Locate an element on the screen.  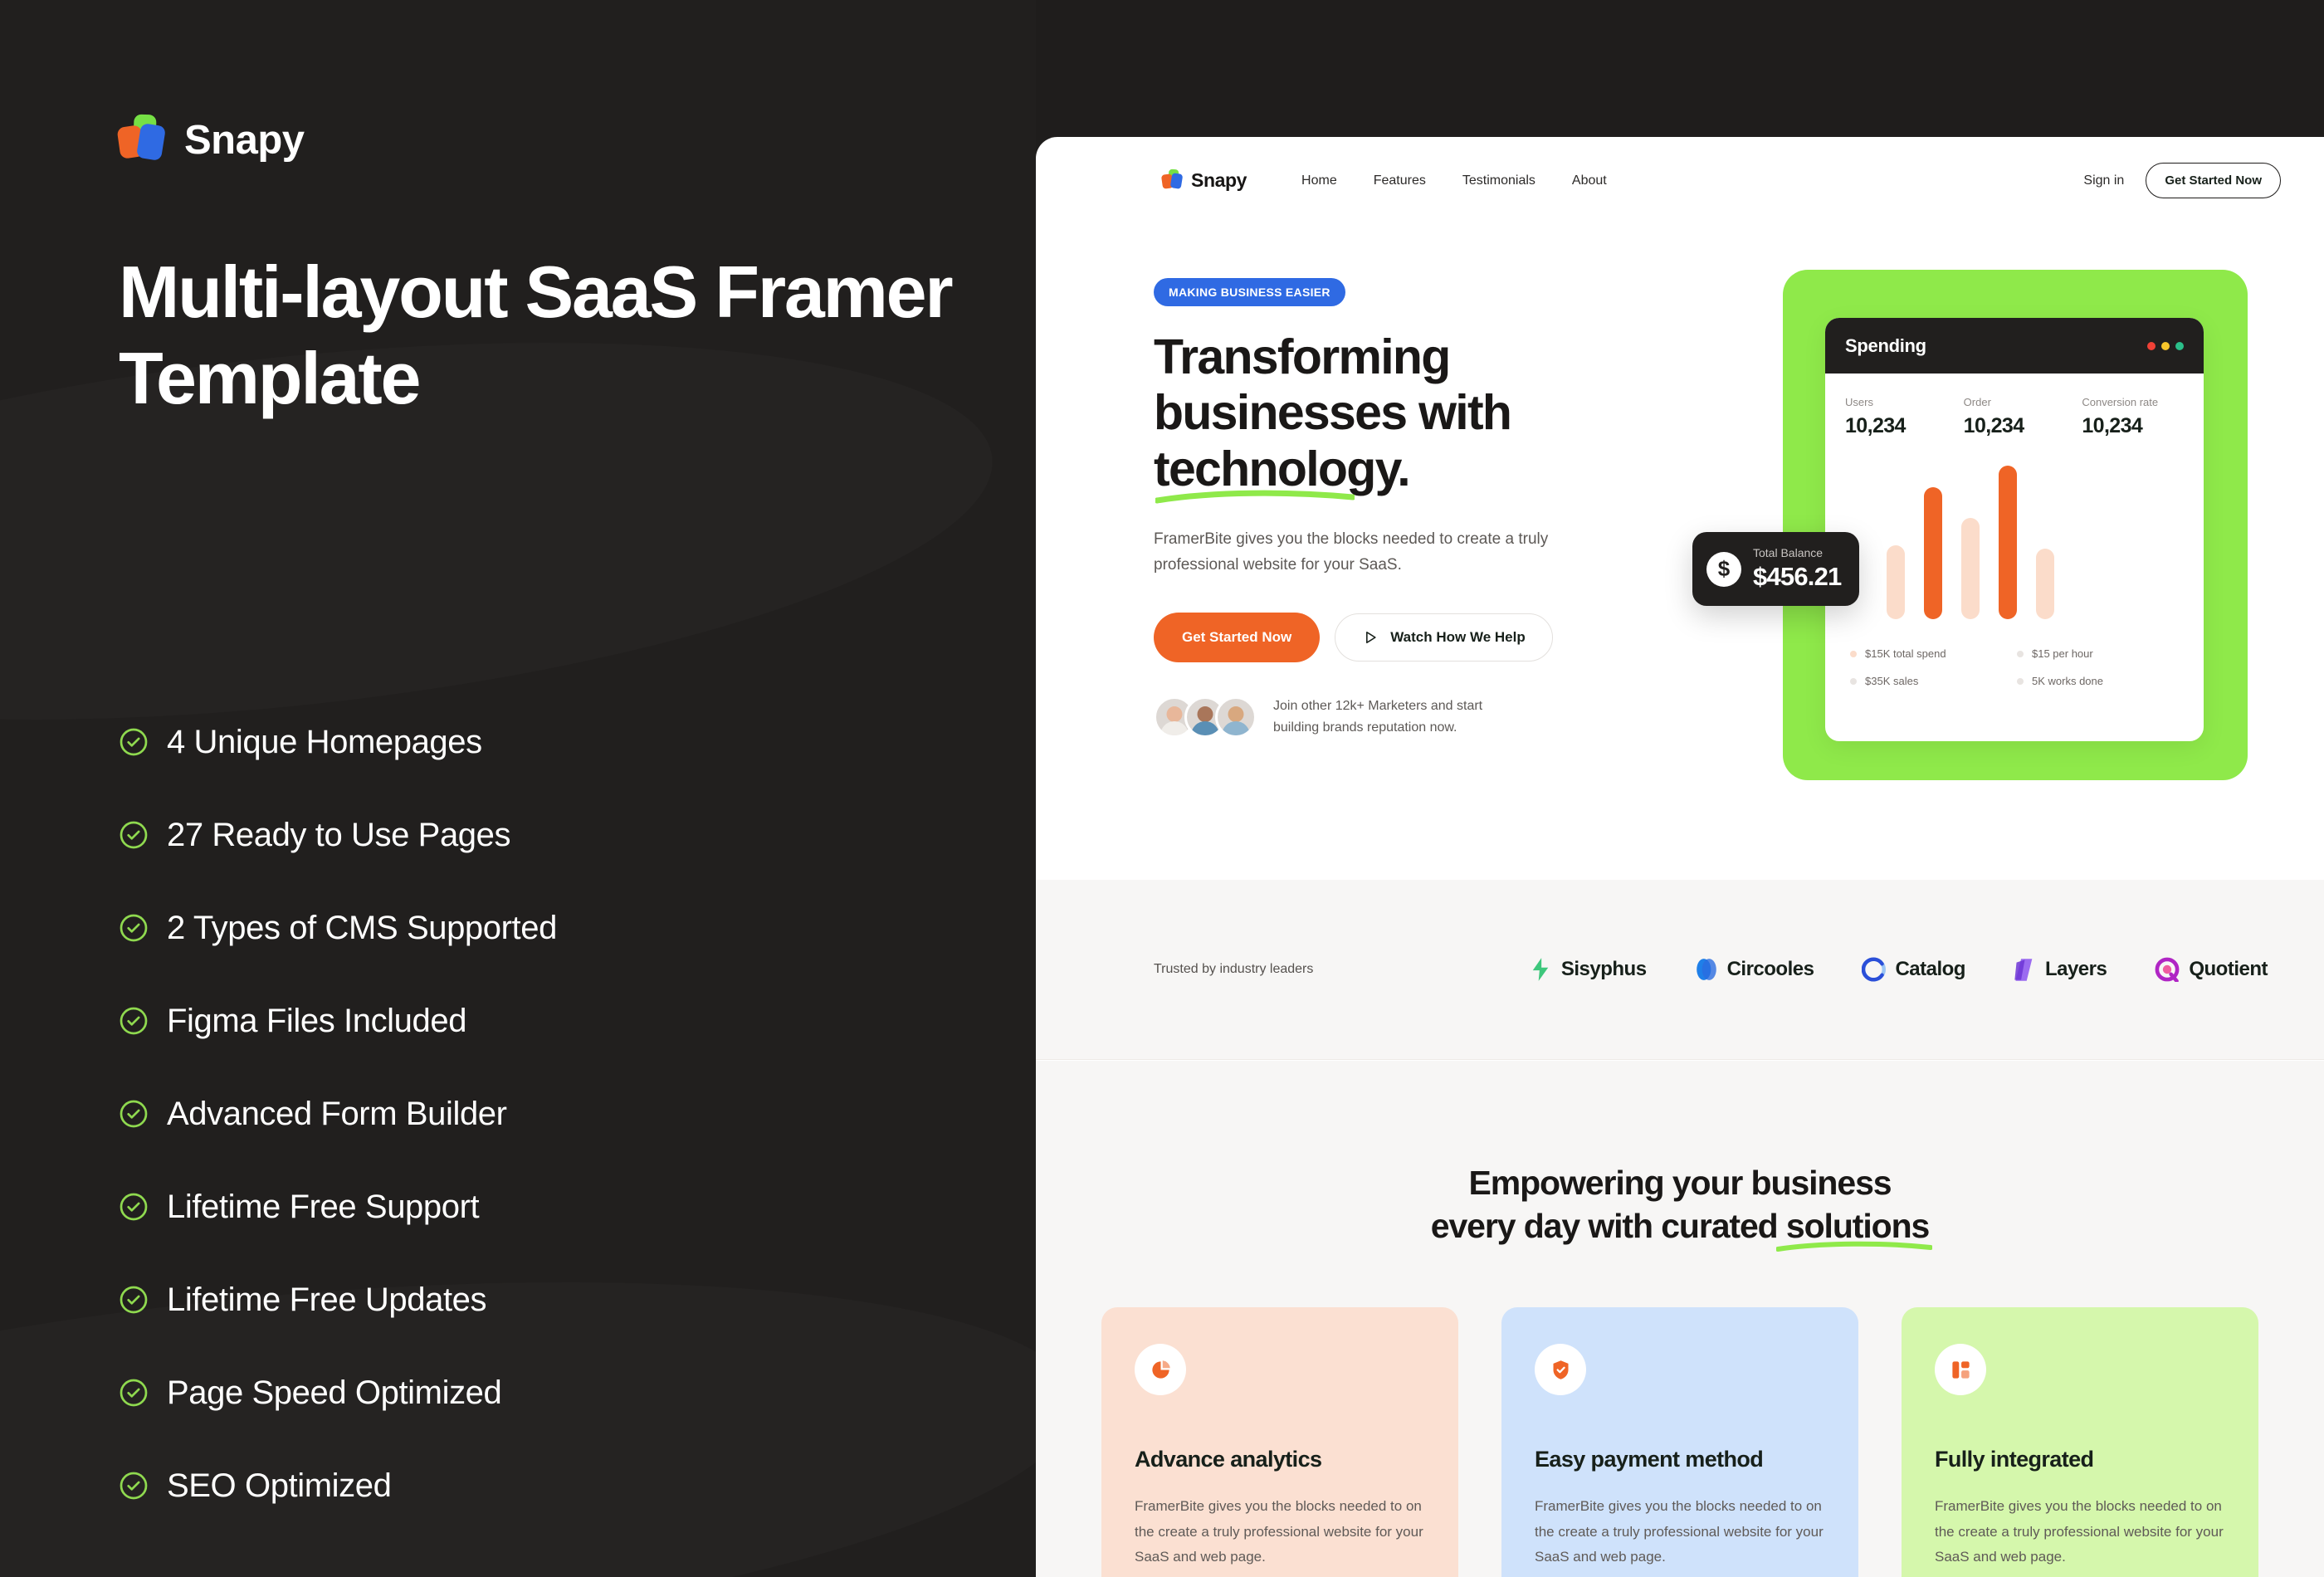
balance-value: $456.21 is located at coordinates (1798, 576).